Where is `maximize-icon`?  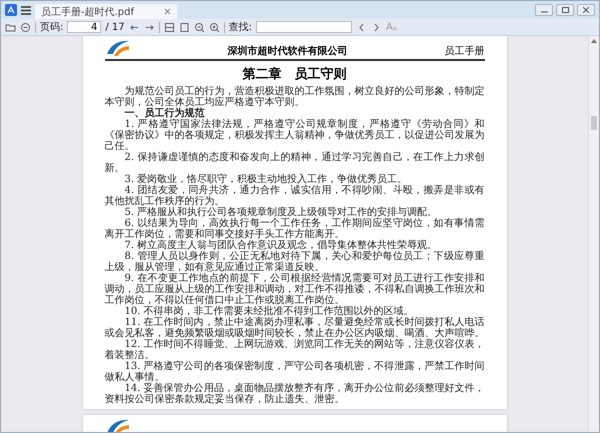
maximize-icon is located at coordinates (565, 10).